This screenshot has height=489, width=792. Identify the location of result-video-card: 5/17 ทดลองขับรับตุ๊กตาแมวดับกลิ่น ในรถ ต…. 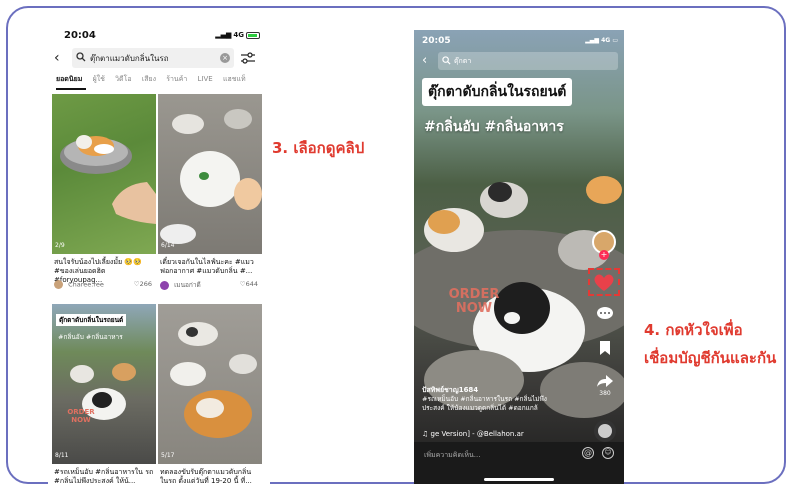
(210, 395).